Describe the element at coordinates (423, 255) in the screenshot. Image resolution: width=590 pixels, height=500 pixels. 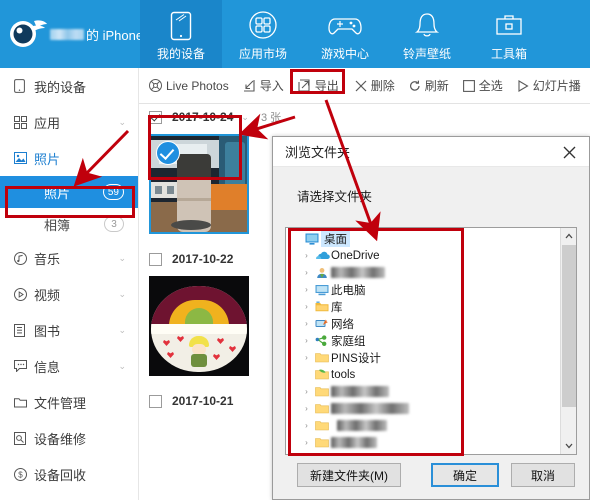
I see `tree-item-onedrive: › OneDrive` at that location.